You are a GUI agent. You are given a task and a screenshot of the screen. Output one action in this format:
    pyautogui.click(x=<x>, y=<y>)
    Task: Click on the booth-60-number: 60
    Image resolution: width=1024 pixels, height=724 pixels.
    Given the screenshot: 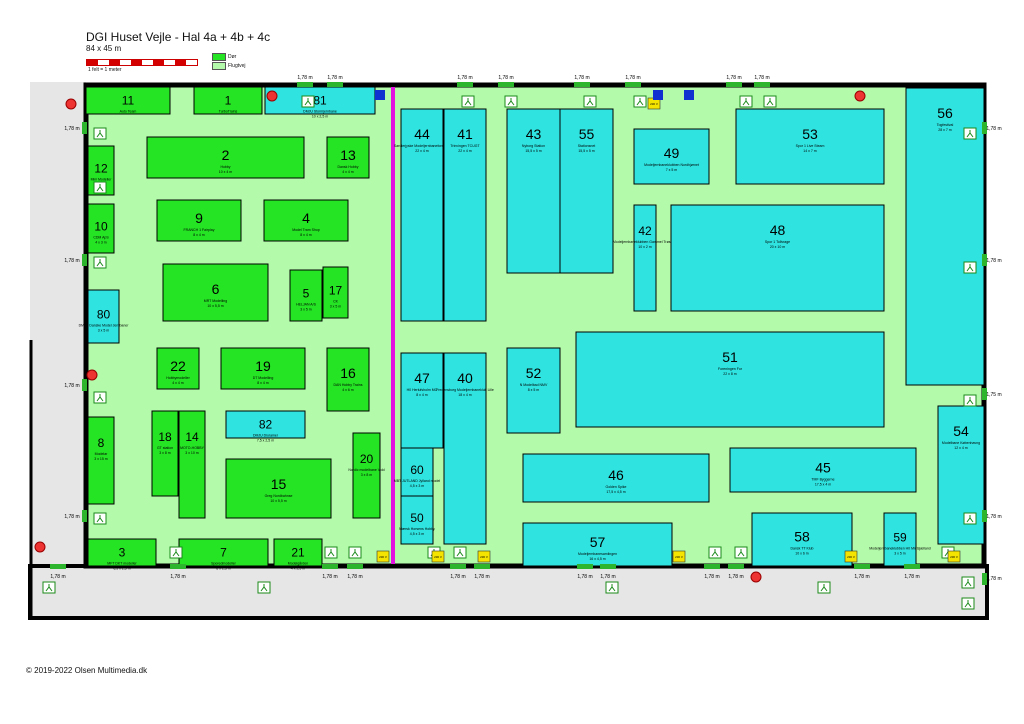 What is the action you would take?
    pyautogui.click(x=417, y=470)
    